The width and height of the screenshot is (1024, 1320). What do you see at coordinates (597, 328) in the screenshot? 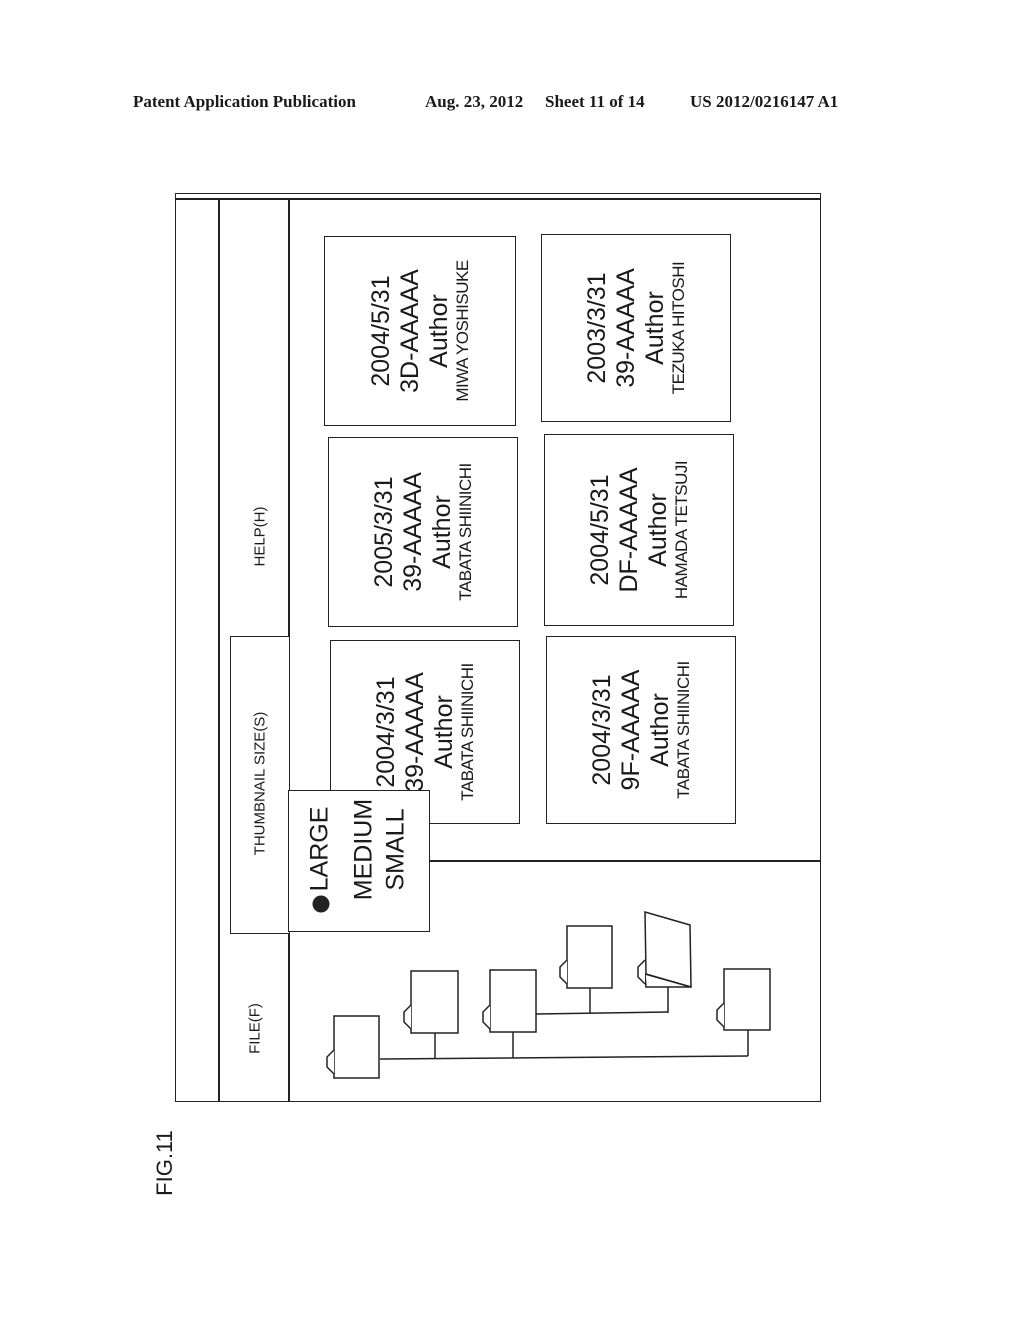
I see `thumbnail-date: 2003/3/31` at bounding box center [597, 328].